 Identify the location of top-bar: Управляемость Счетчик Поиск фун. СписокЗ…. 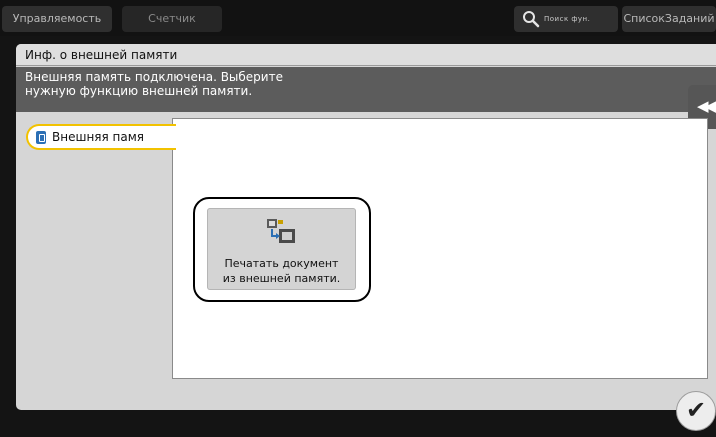
(358, 18).